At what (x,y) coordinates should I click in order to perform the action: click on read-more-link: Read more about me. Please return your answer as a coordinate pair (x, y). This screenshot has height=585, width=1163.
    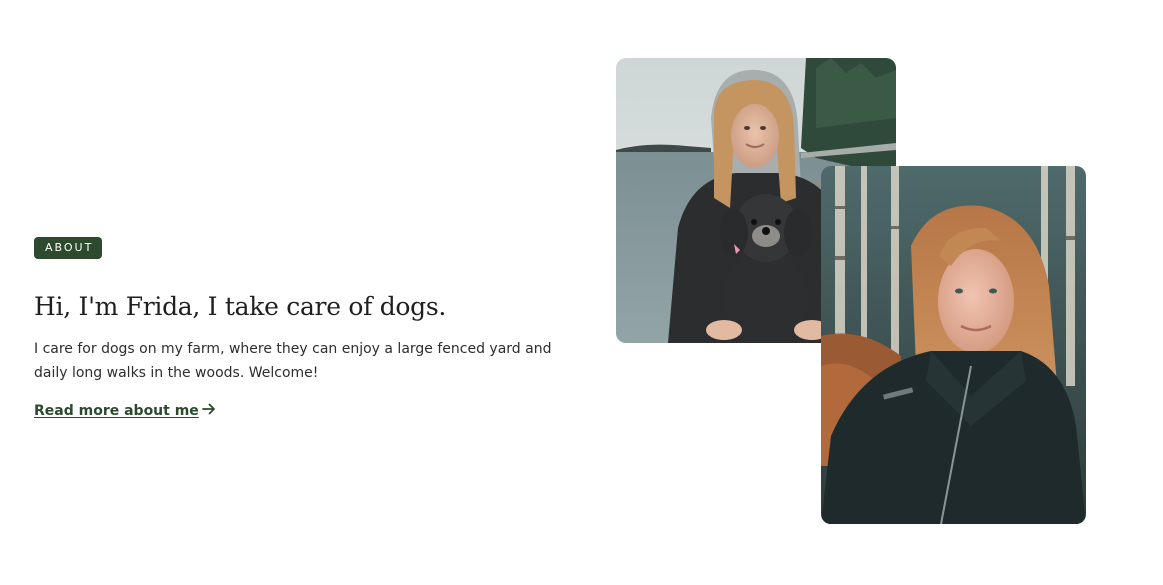
    Looking at the image, I should click on (125, 411).